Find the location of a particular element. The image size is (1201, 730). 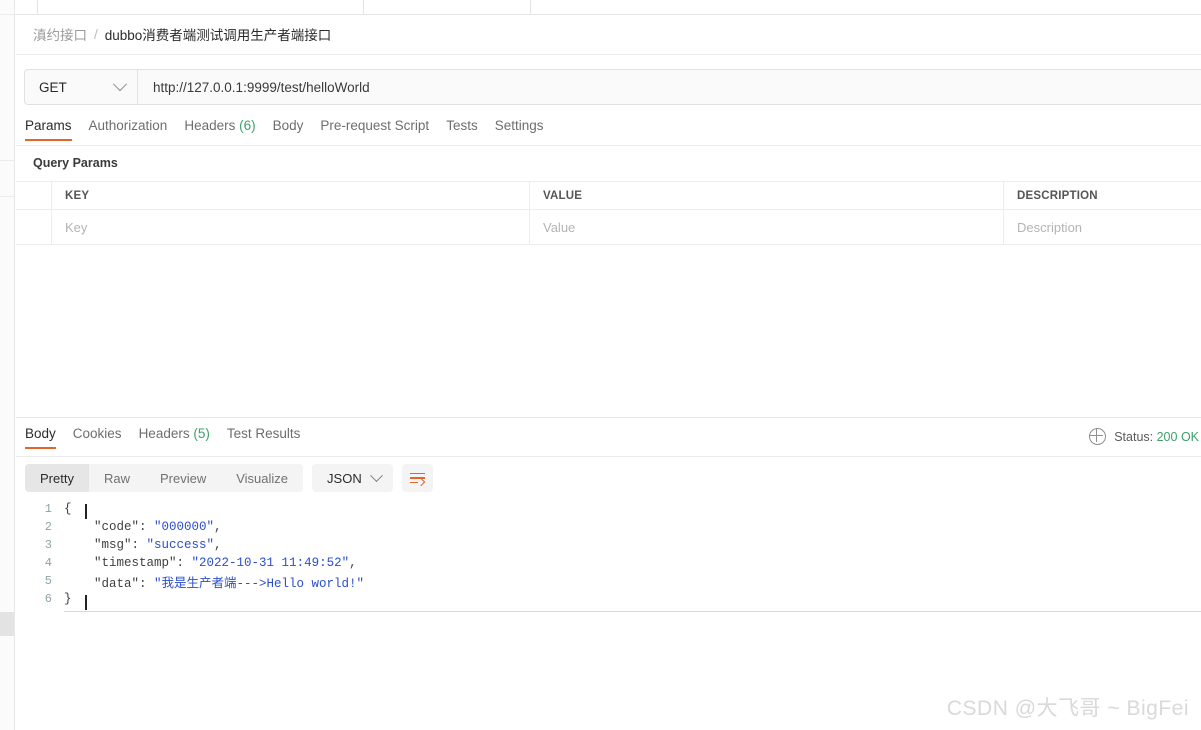

response-tab-test-results: Test Results is located at coordinates (272, 437).